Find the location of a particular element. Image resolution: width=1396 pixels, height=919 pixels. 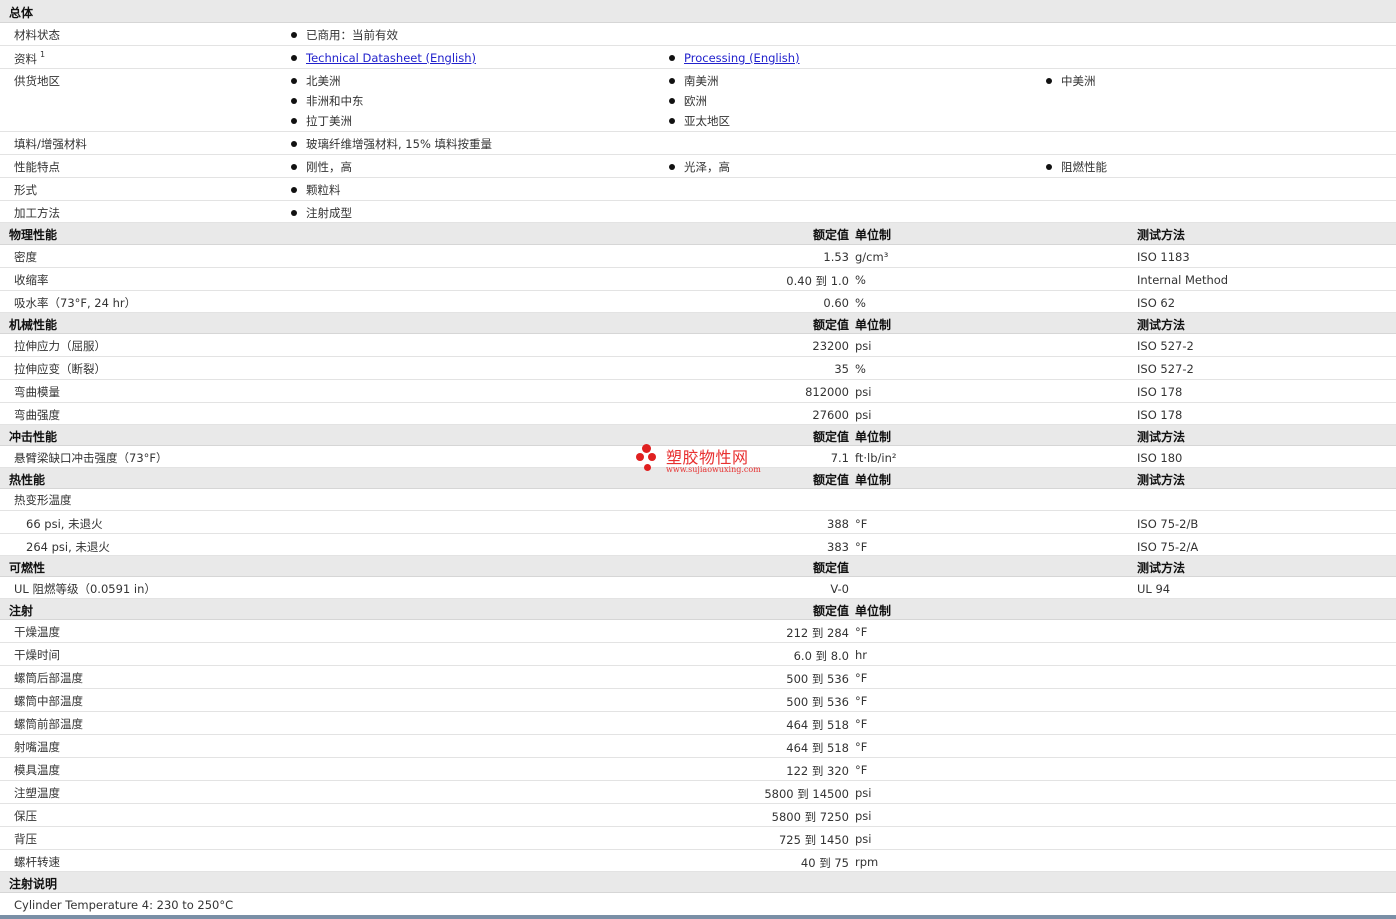

section-mechanical-header: 机械性能 额定值 单位制 测试方法 is located at coordinates (698, 323).